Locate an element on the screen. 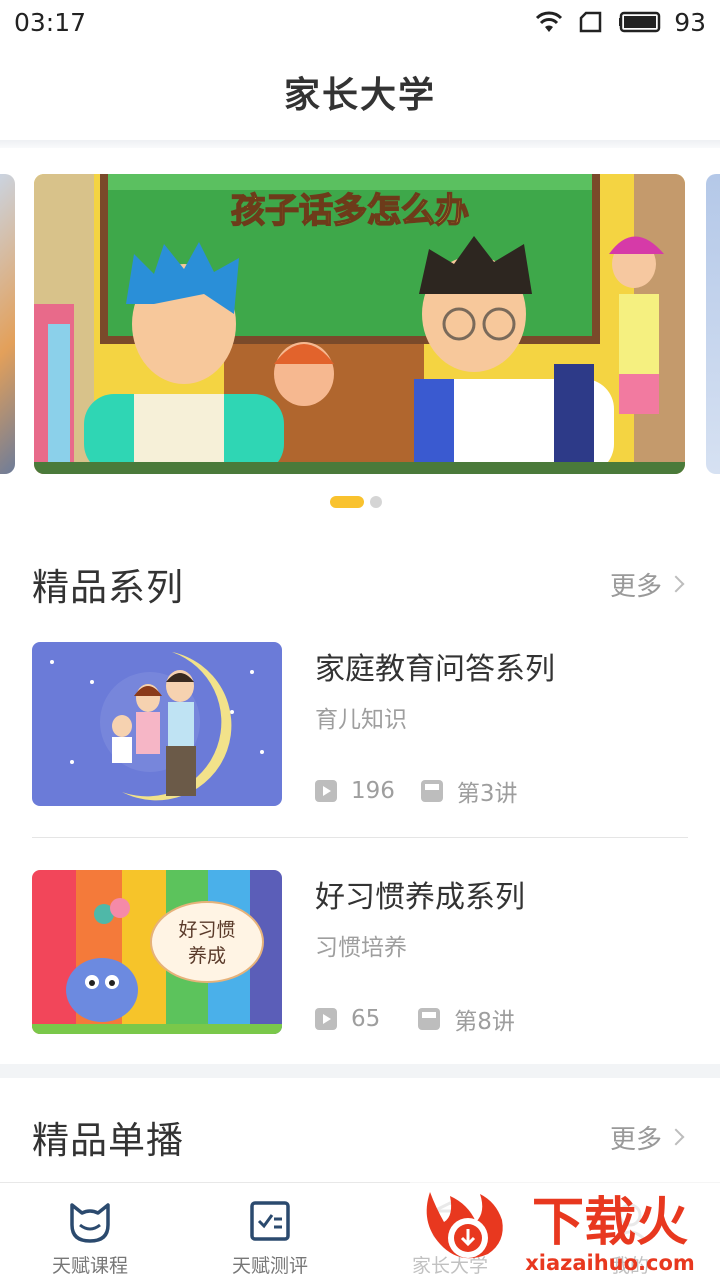 This screenshot has height=1280, width=720. nav-item-talent-assessment: 天赋测评 is located at coordinates (270, 1231).